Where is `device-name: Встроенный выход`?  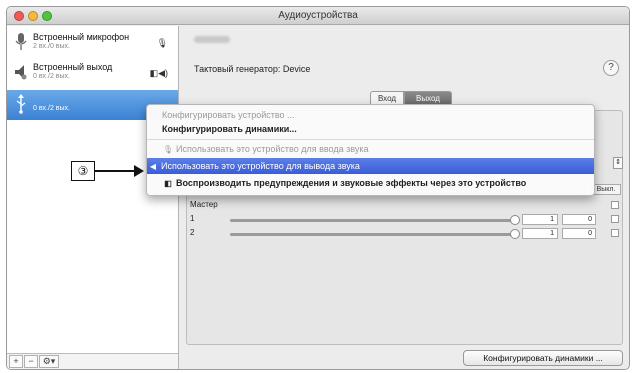
device-name: Встроенный выход is located at coordinates (73, 67).